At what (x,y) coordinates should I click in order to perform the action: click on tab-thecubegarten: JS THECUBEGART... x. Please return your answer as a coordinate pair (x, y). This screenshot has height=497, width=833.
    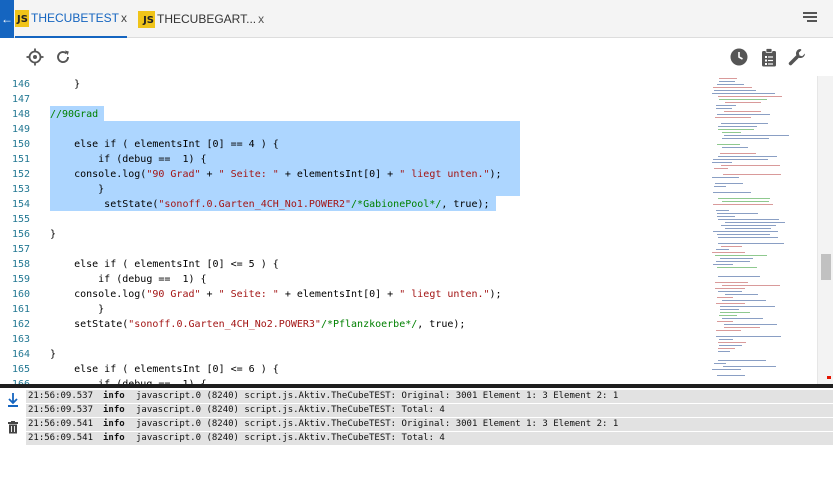
    Looking at the image, I should click on (203, 19).